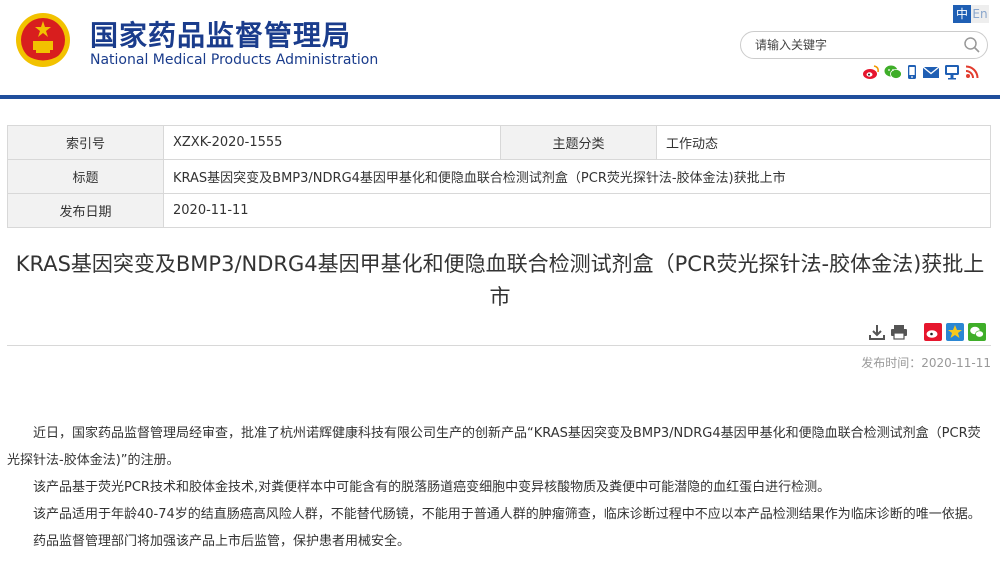 The height and width of the screenshot is (570, 1000). Describe the element at coordinates (933, 332) in the screenshot. I see `share-weibo-icon` at that location.